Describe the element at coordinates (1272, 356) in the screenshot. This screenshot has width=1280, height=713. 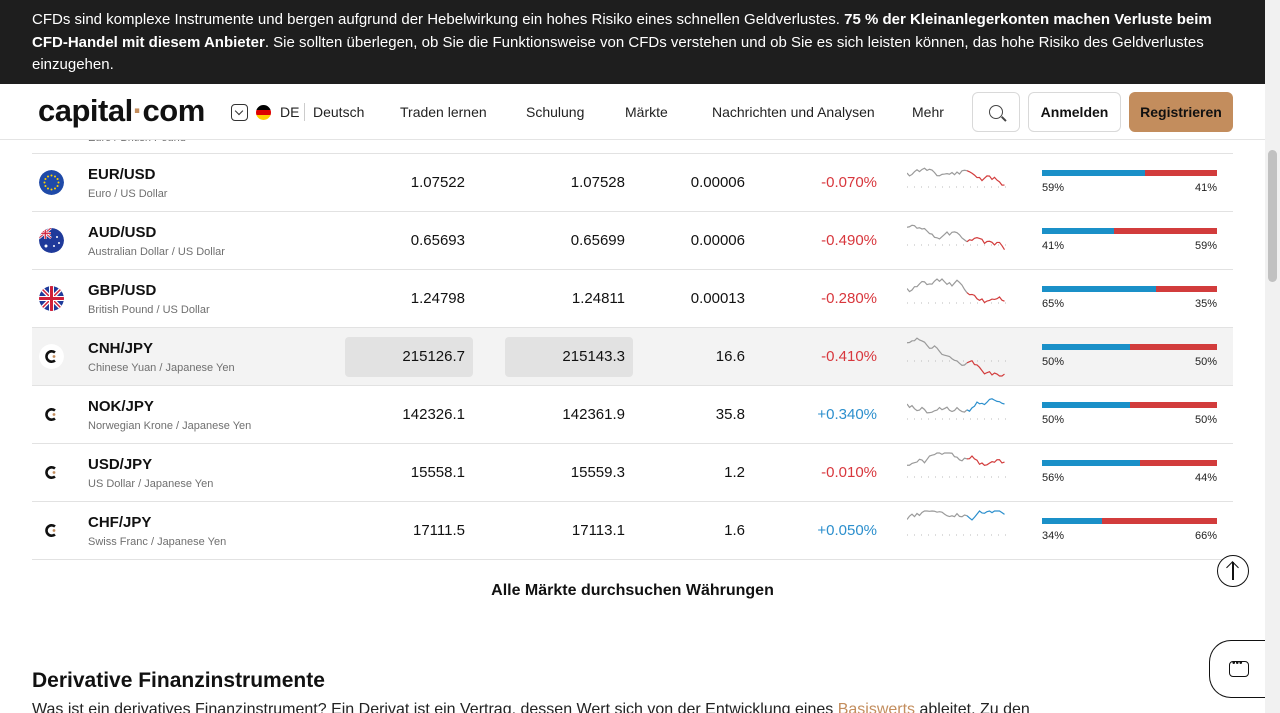
I see `page-scrollbar` at that location.